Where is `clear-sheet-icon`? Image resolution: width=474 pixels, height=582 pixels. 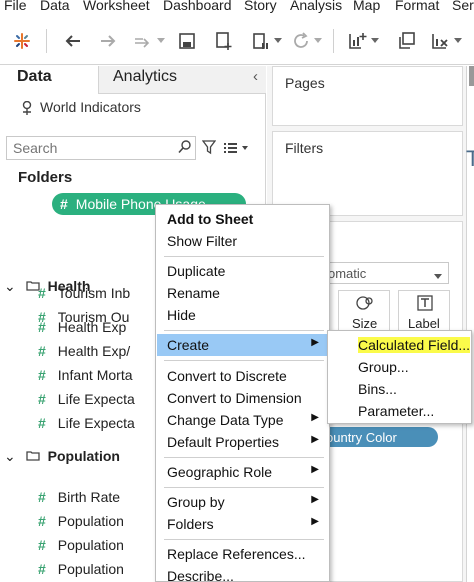
clear-sheet-icon is located at coordinates (440, 41).